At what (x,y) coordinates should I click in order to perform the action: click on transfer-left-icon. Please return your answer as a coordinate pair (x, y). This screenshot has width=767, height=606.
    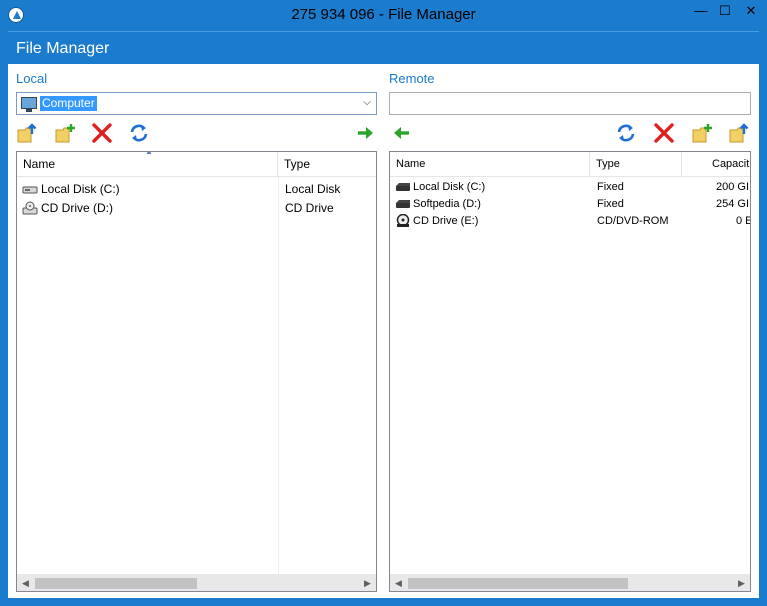
    Looking at the image, I should click on (401, 133).